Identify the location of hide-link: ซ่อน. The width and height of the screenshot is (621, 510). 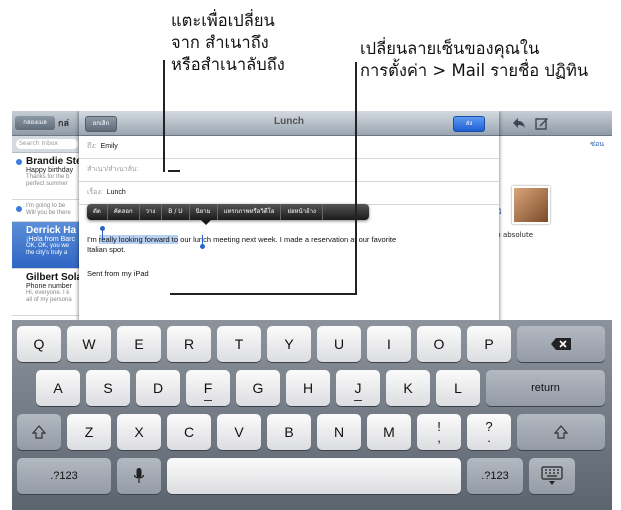
(597, 144).